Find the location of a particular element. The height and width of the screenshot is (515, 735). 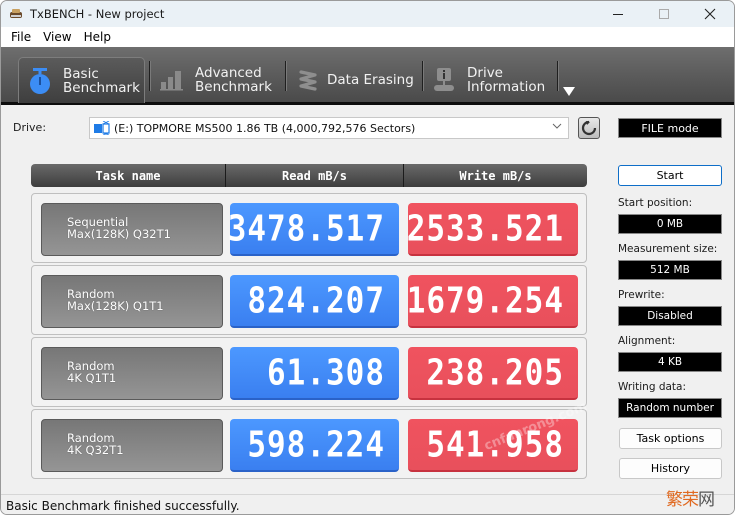

tab-label: Advanced Benchmark is located at coordinates (233, 80).